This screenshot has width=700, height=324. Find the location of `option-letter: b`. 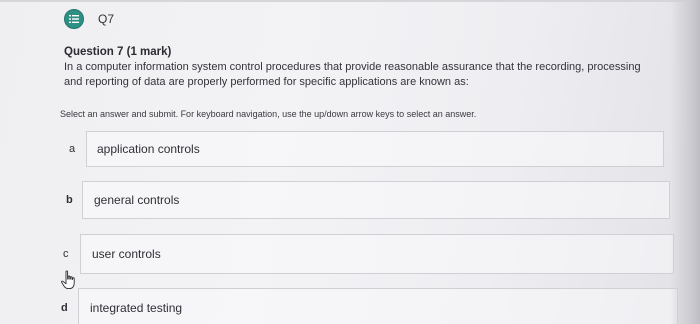

option-letter: b is located at coordinates (69, 200).